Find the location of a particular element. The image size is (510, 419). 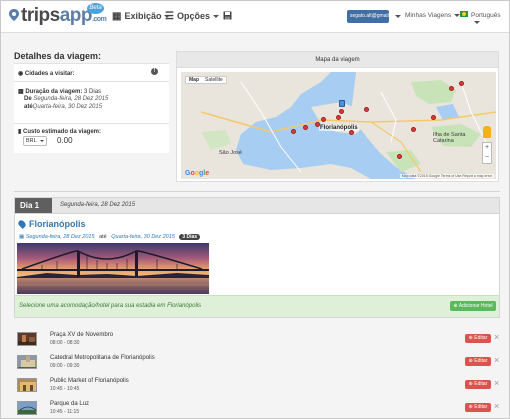

plus-circle-icon: ⊕ is located at coordinates (455, 306).